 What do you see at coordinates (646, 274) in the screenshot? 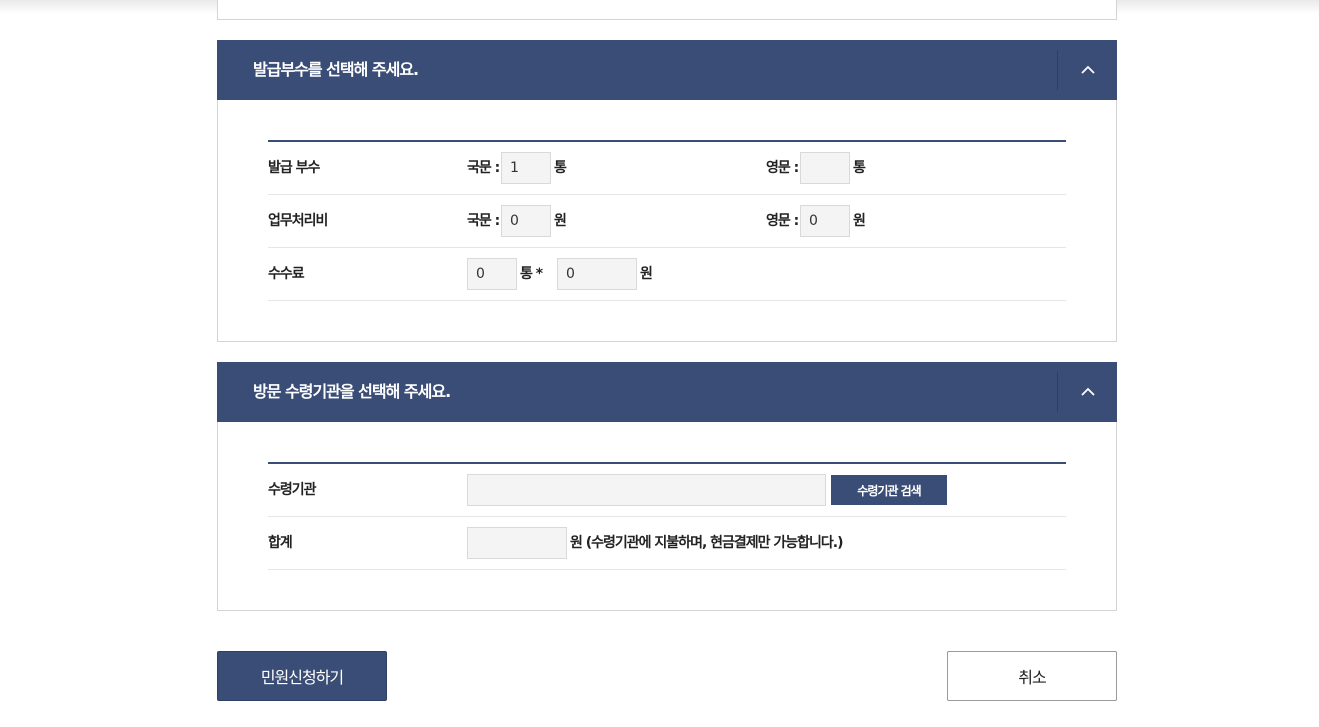
I see `fee-amount-unit: 원` at bounding box center [646, 274].